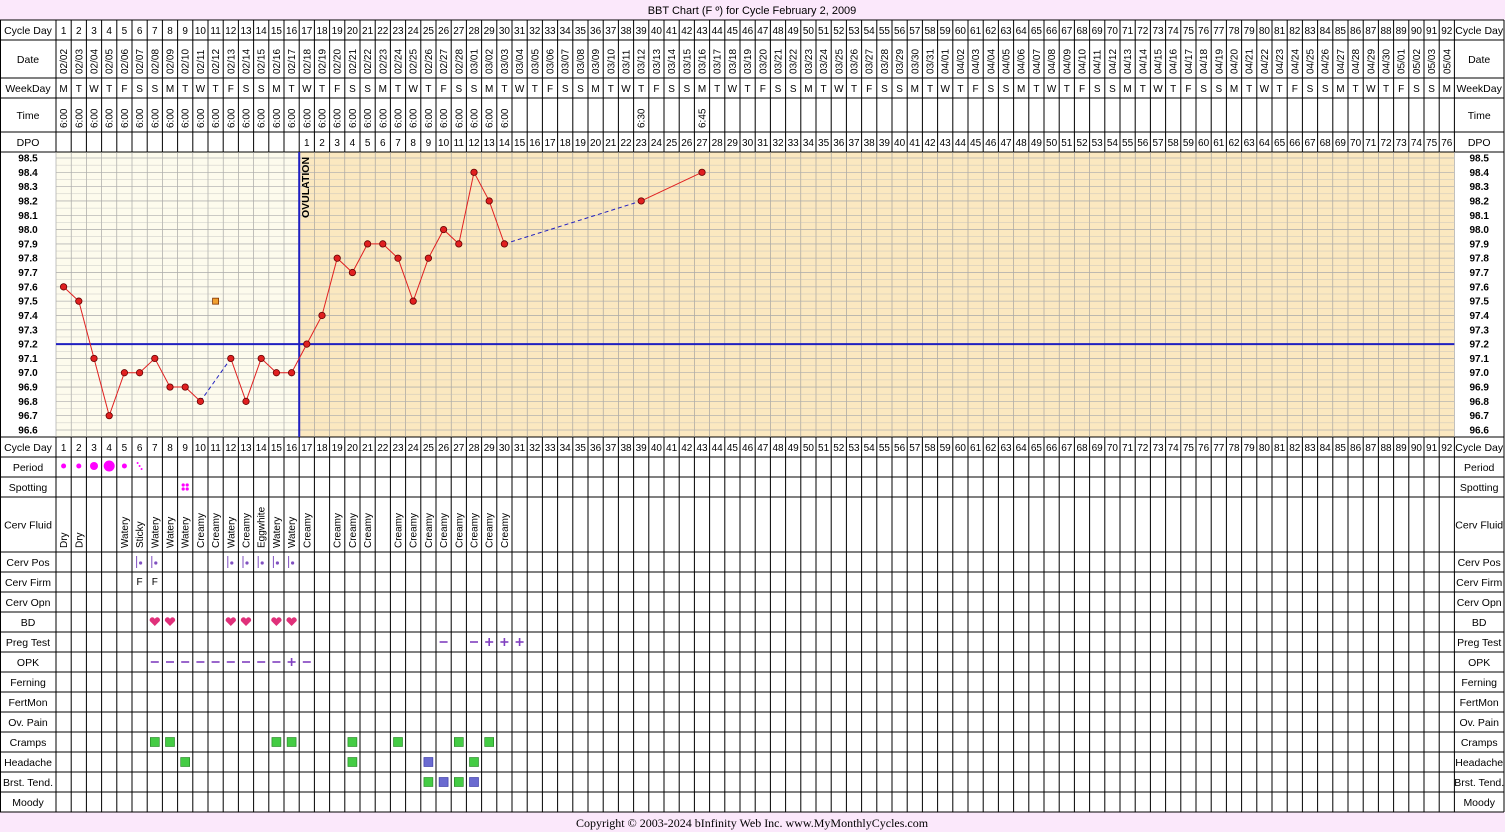 The image size is (1505, 832). What do you see at coordinates (1479, 60) in the screenshot?
I see `row-label-right-date: Date` at bounding box center [1479, 60].